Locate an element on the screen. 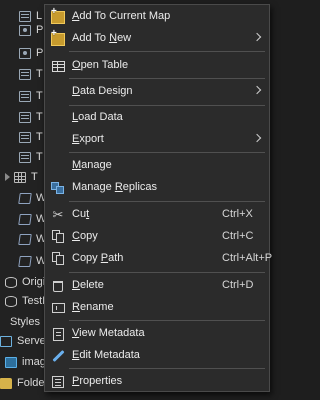  menu-item-label: Rename is located at coordinates (93, 307).